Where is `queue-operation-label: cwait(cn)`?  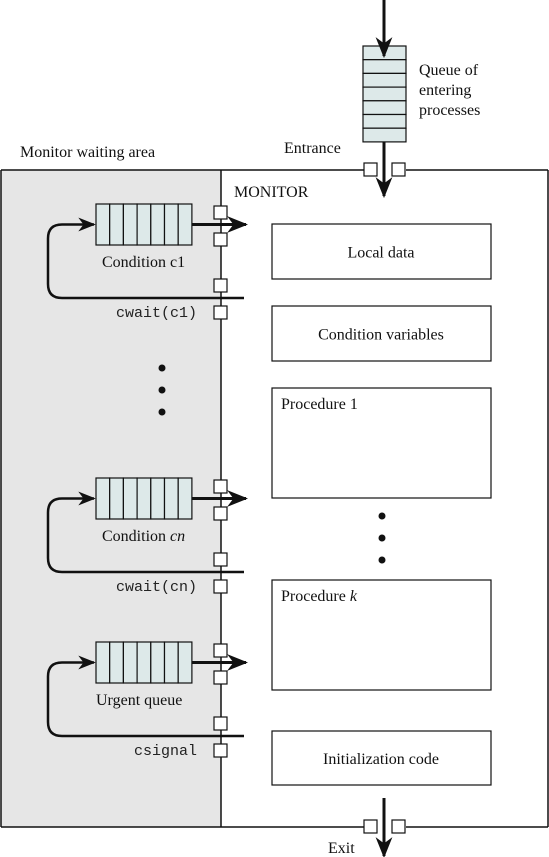 queue-operation-label: cwait(cn) is located at coordinates (156, 587).